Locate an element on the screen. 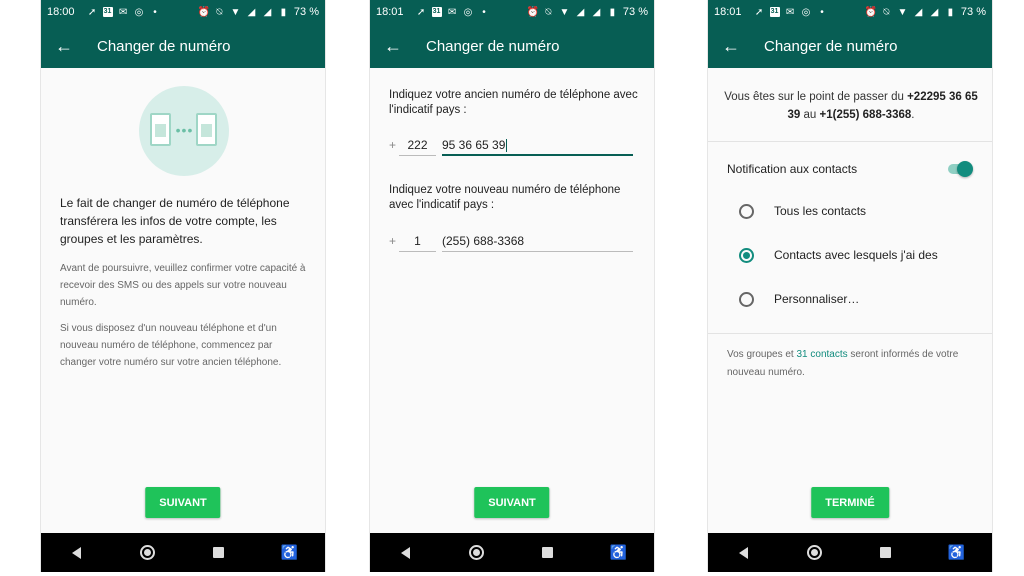  old-plus-sign: + is located at coordinates (393, 145).